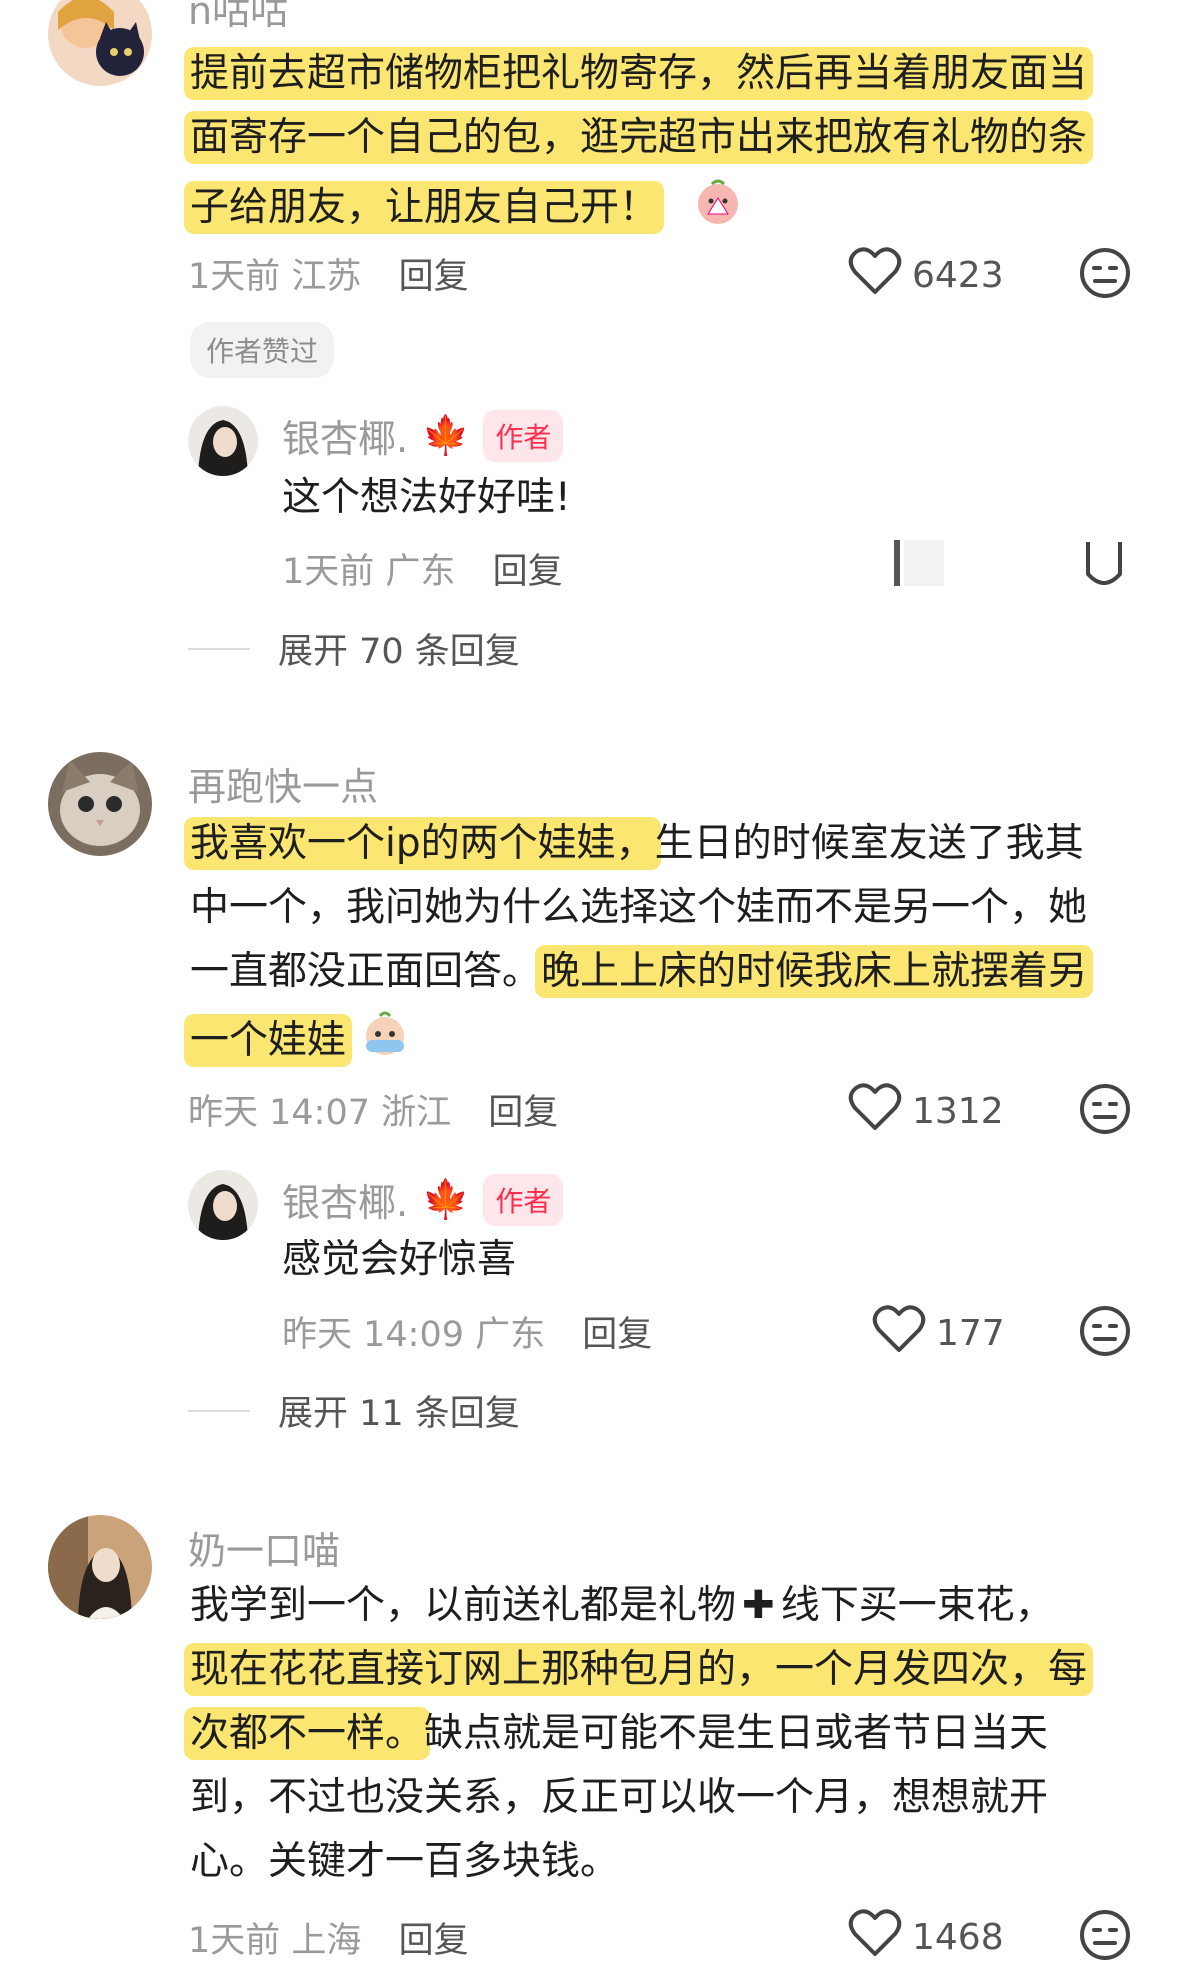  Describe the element at coordinates (718, 209) in the screenshot. I see `praying-face-emoji-icon` at that location.